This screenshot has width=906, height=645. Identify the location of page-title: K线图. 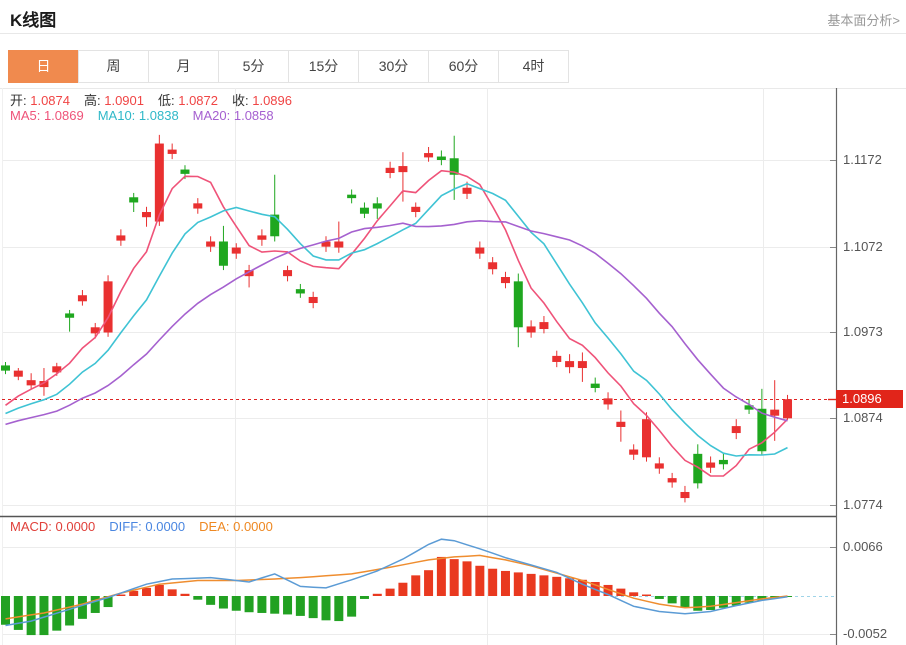
(33, 20).